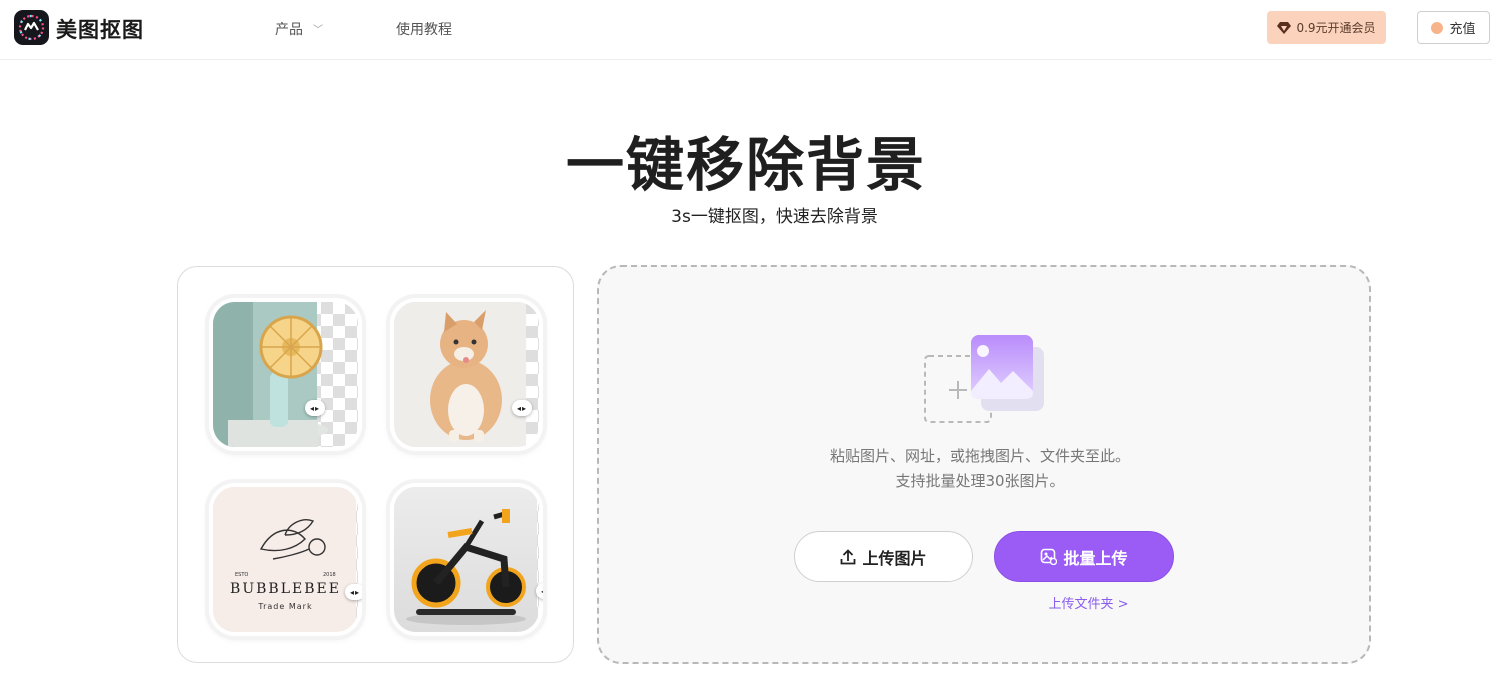 The image size is (1492, 690). What do you see at coordinates (894, 558) in the screenshot?
I see `upload-image-label: 上传图片` at bounding box center [894, 558].